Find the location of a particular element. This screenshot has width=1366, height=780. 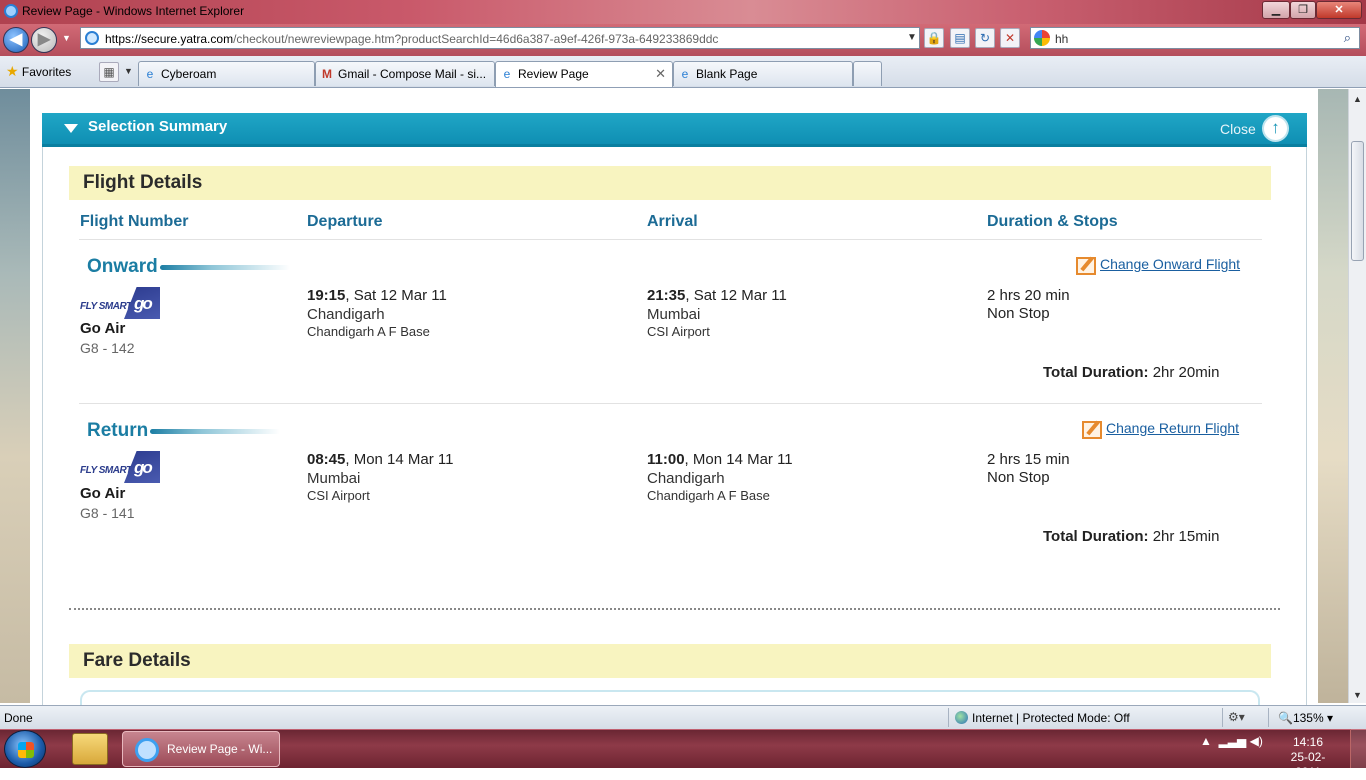

recent-pages-dropdown-icon: ▼ is located at coordinates (66, 38).